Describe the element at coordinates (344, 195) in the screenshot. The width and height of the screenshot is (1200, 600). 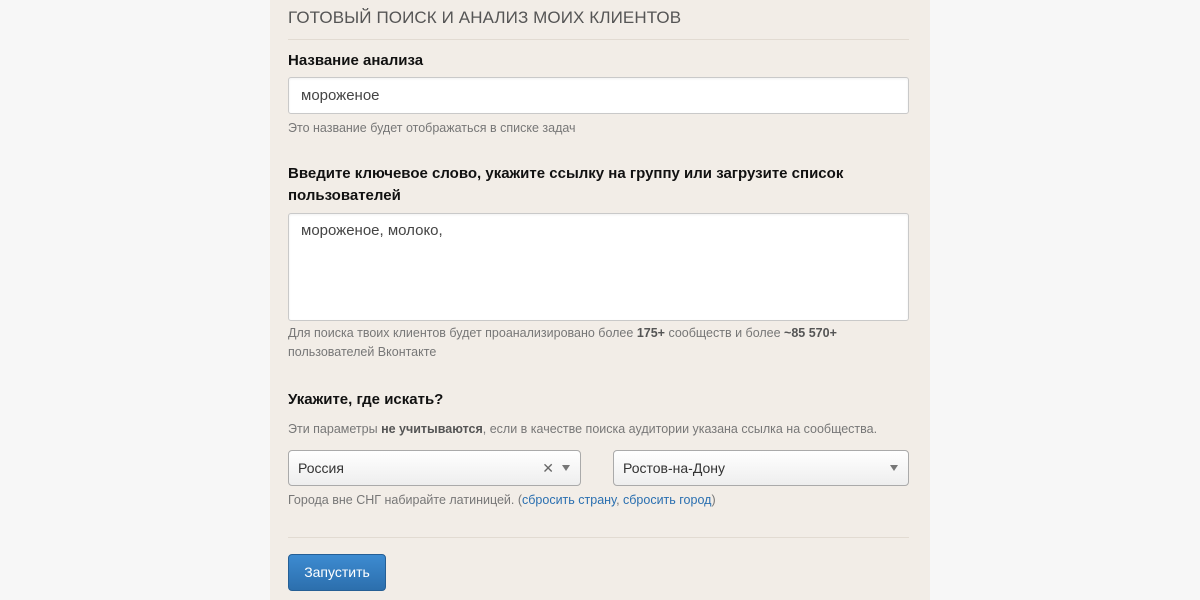
I see `keywords-label-line2: пользователей` at that location.